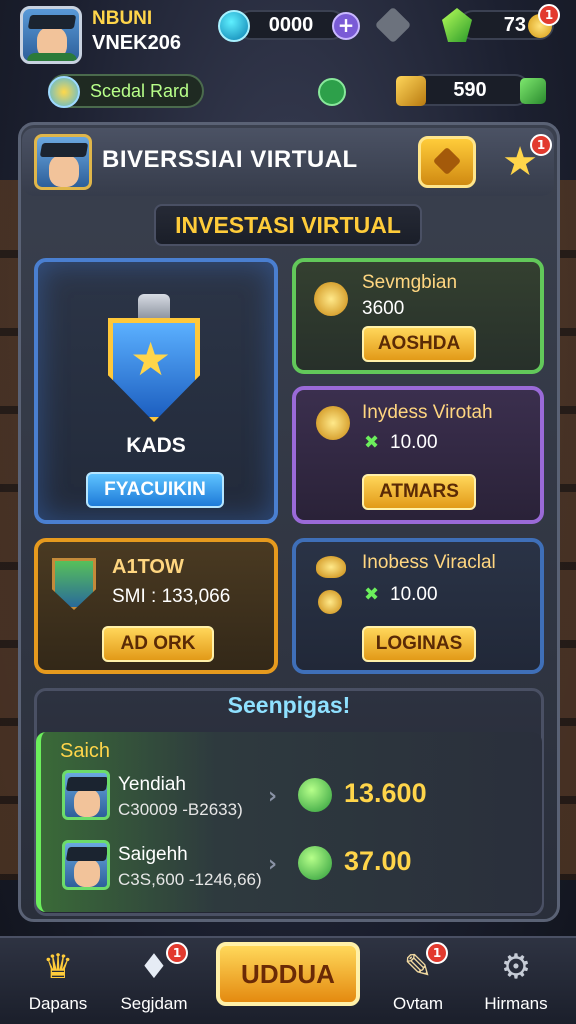  I want to click on card-green-button: AOSHDA, so click(419, 344).